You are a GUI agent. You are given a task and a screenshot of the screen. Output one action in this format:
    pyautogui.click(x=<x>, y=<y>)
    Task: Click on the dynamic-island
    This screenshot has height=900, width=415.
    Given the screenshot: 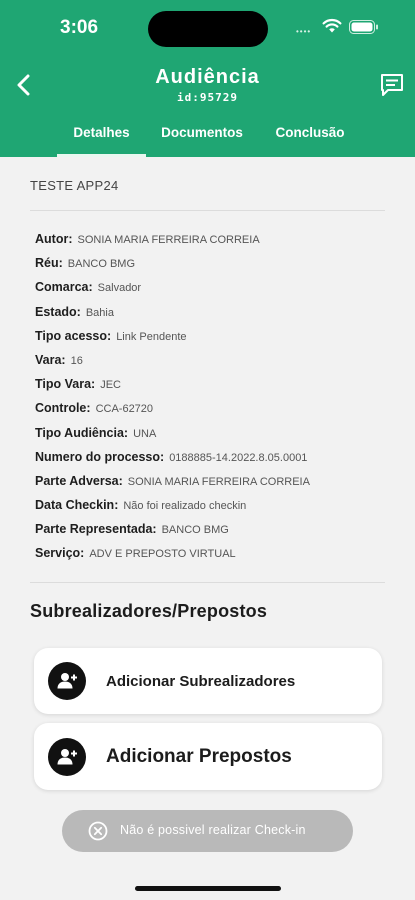 What is the action you would take?
    pyautogui.click(x=208, y=29)
    